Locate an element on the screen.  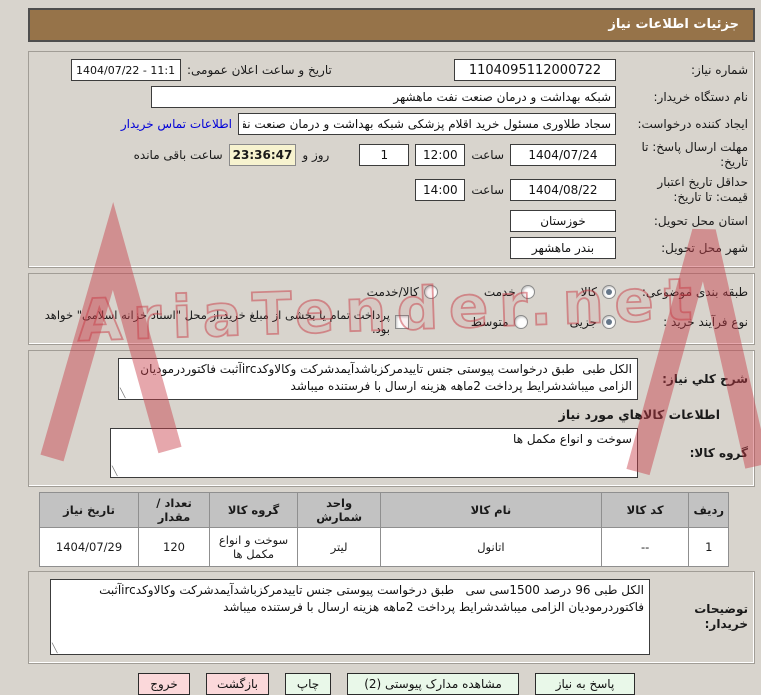
goods-group-wrap: سوخت و انواع مکمل ها ╲ is located at coordinates (374, 453).